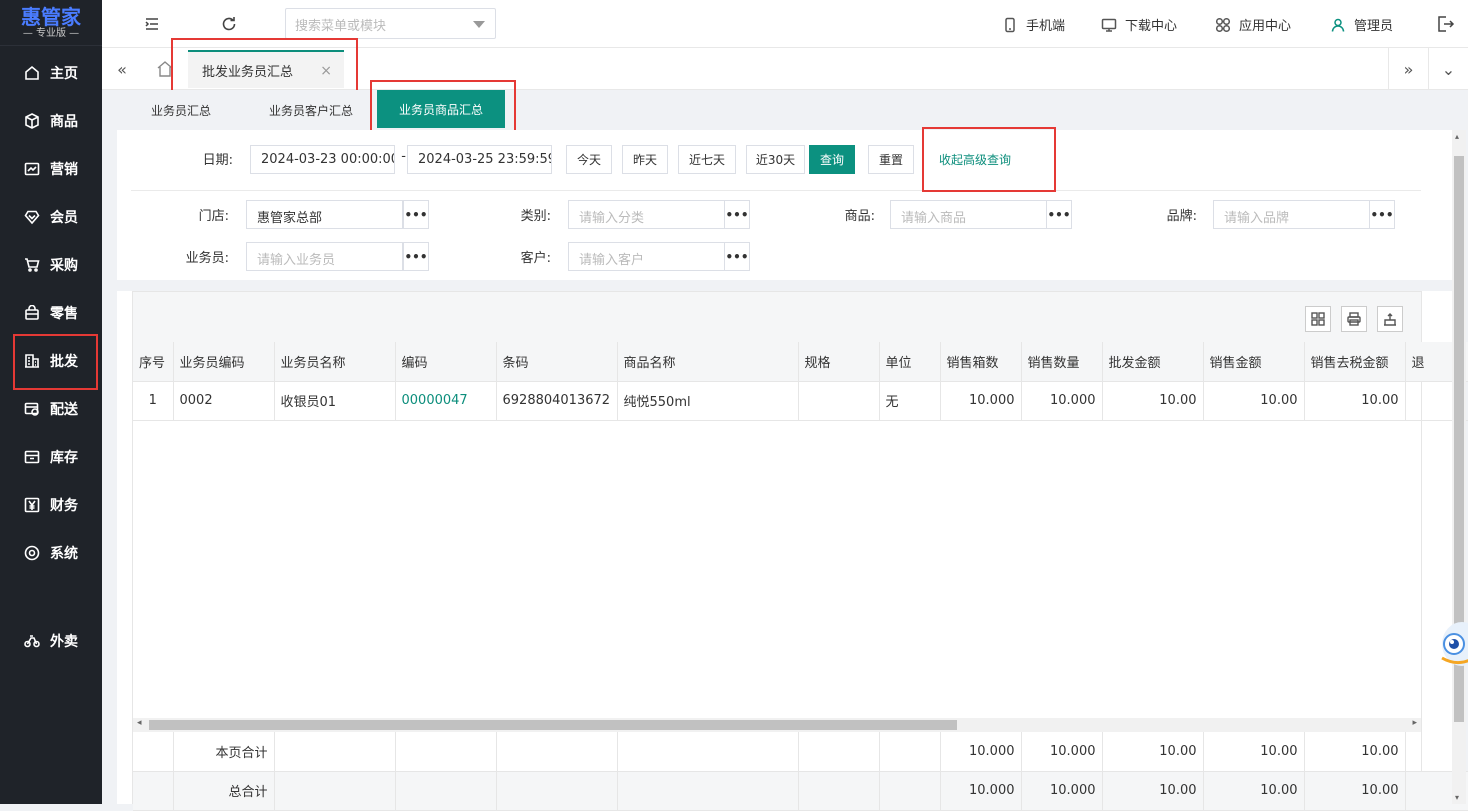  Describe the element at coordinates (910, 401) in the screenshot. I see `table-cell: 无` at that location.